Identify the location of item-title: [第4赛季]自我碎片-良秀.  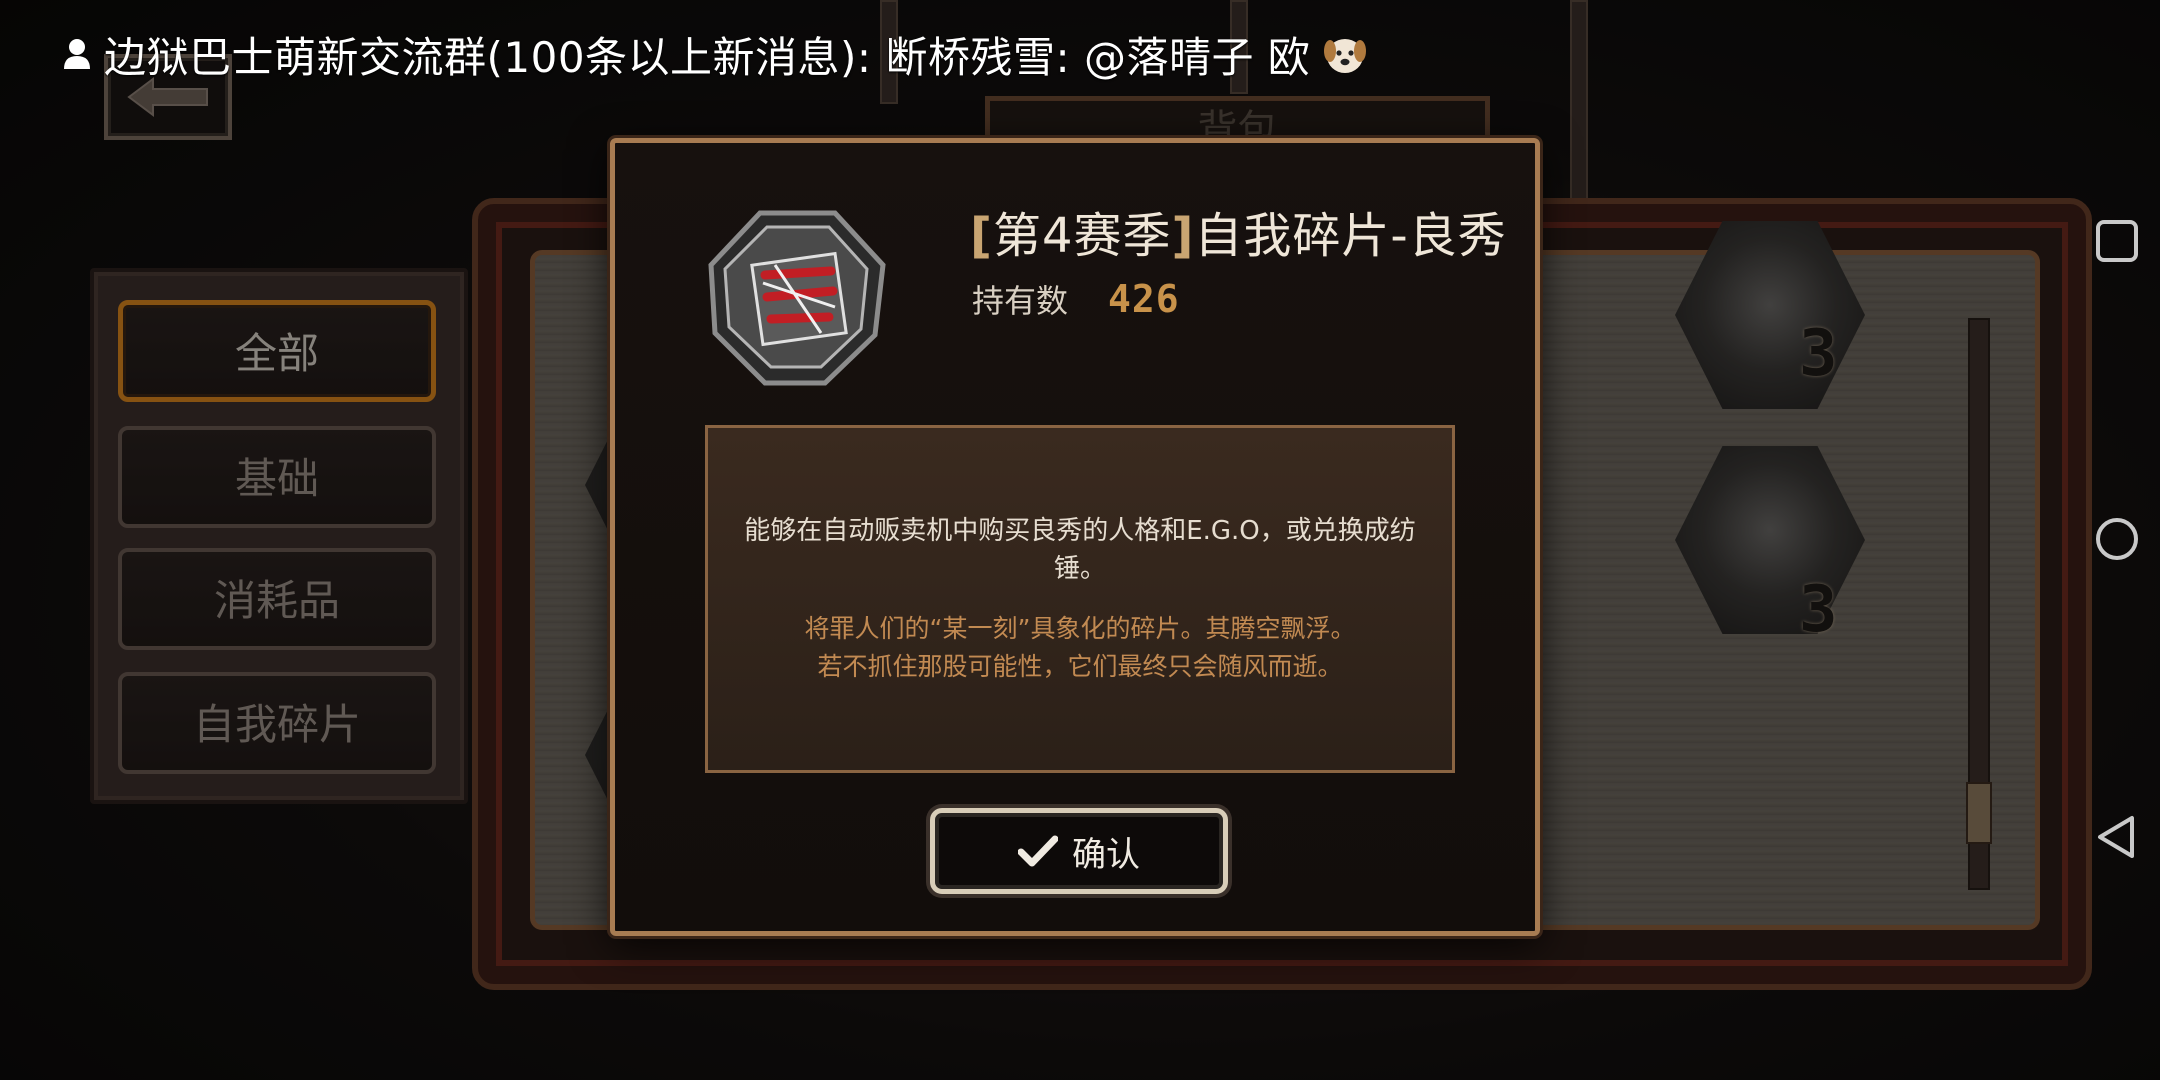
(1238, 231).